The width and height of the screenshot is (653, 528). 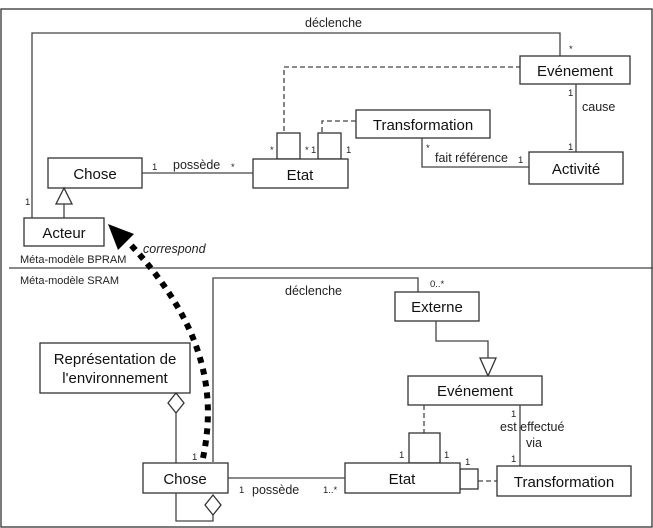 I want to click on sram-etat-evenement-mult-left: 1, so click(x=401, y=455).